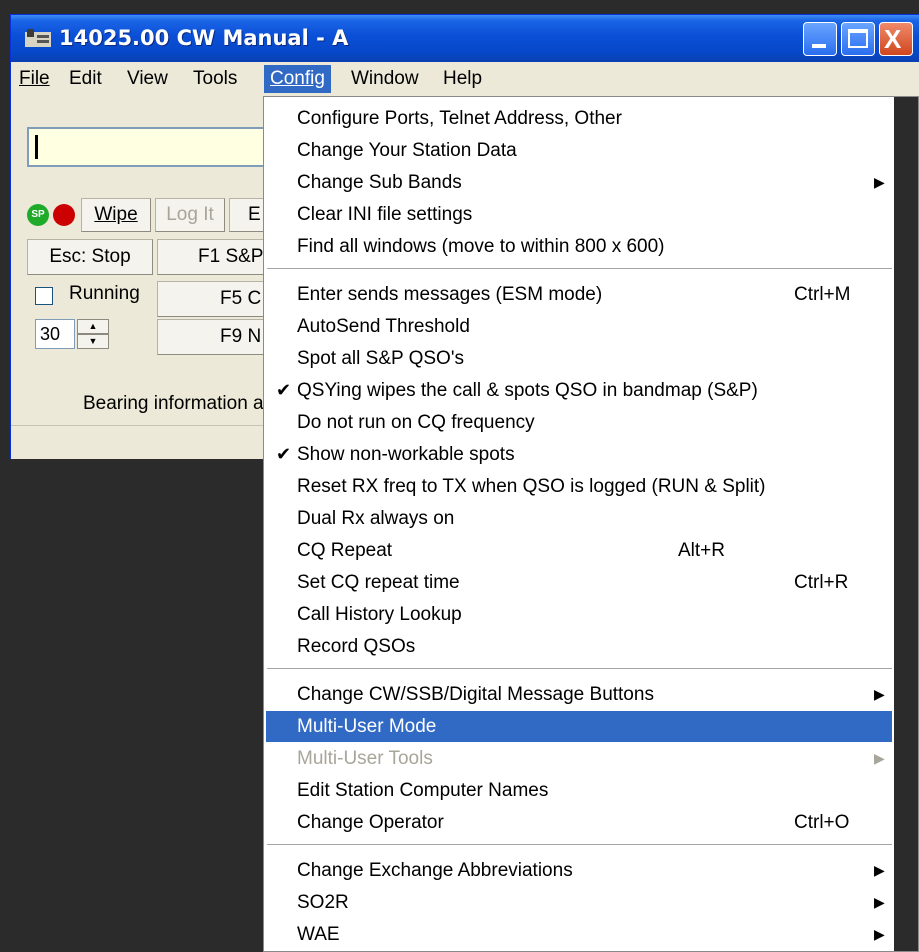 The image size is (919, 952). What do you see at coordinates (407, 150) in the screenshot?
I see `menu-item-label: Change Your Station Data` at bounding box center [407, 150].